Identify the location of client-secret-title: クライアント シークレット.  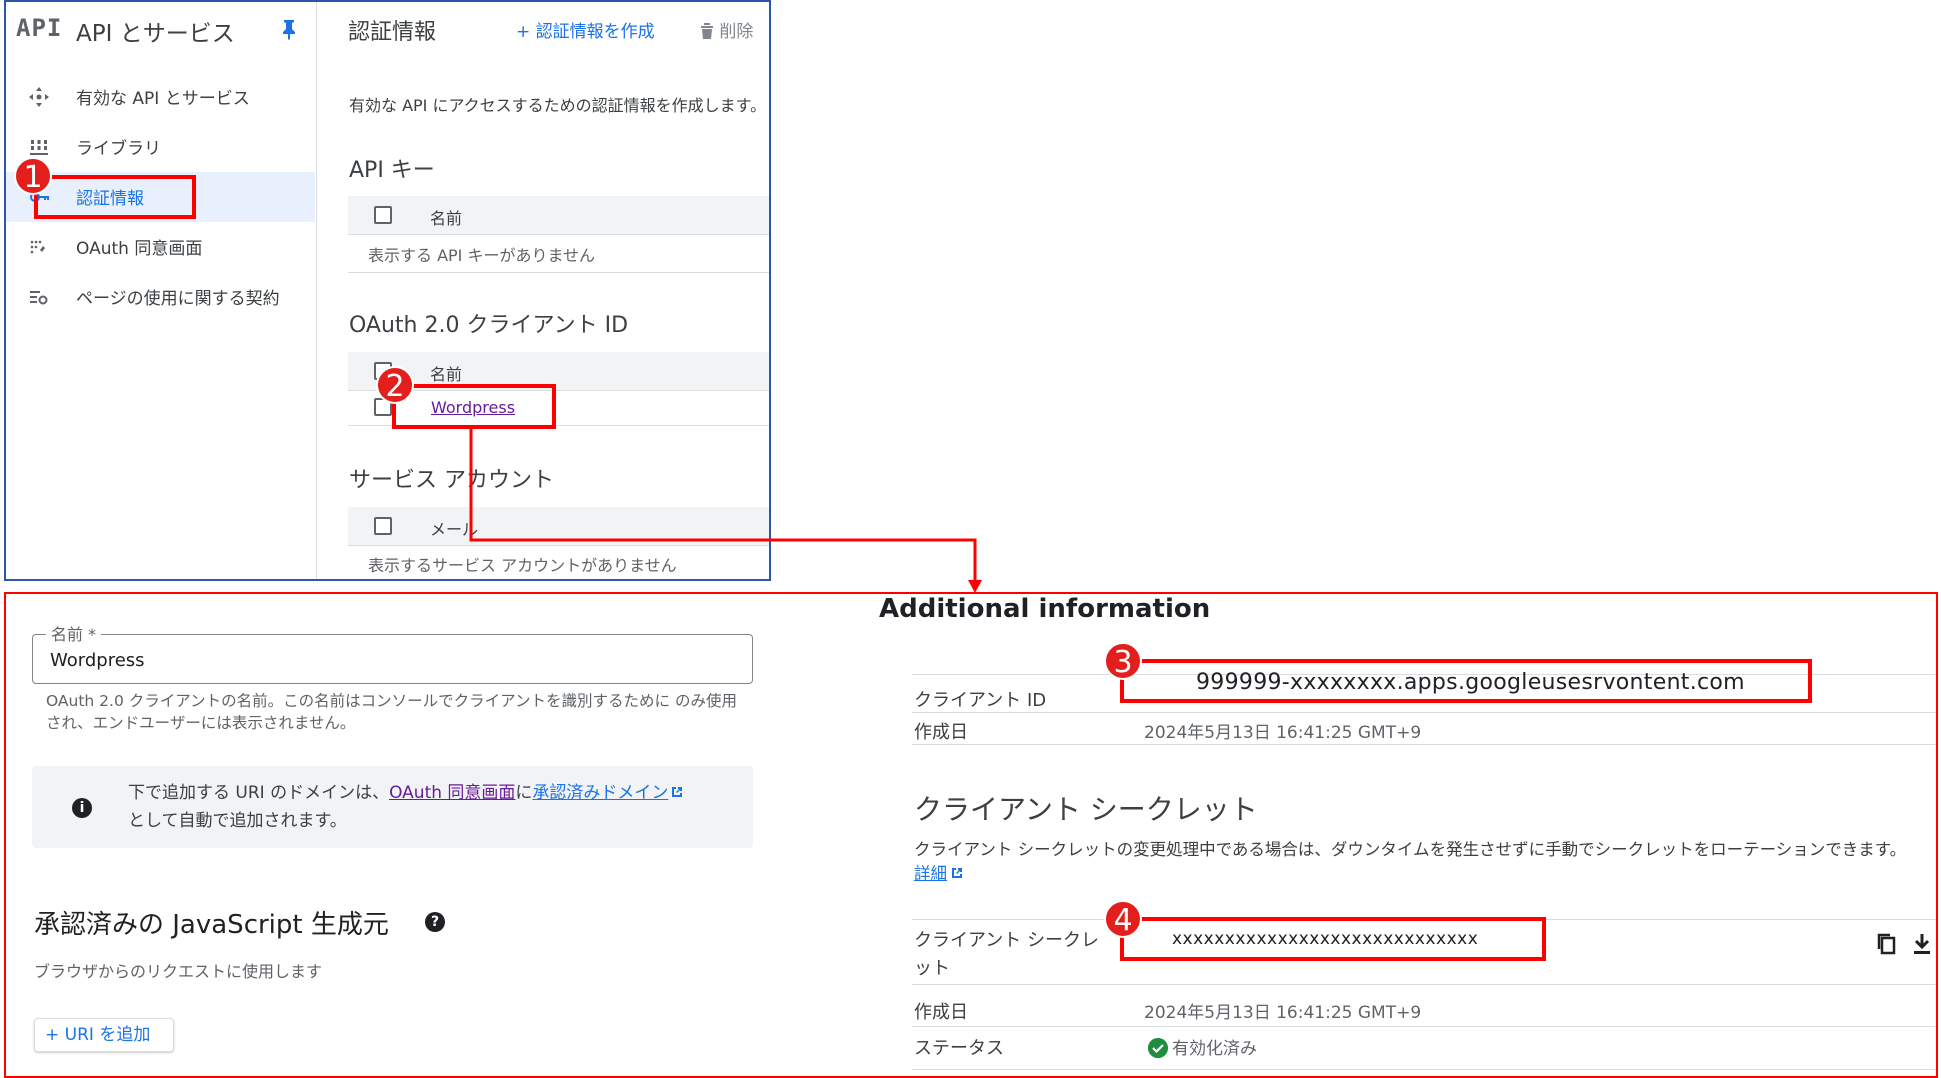
(1086, 809).